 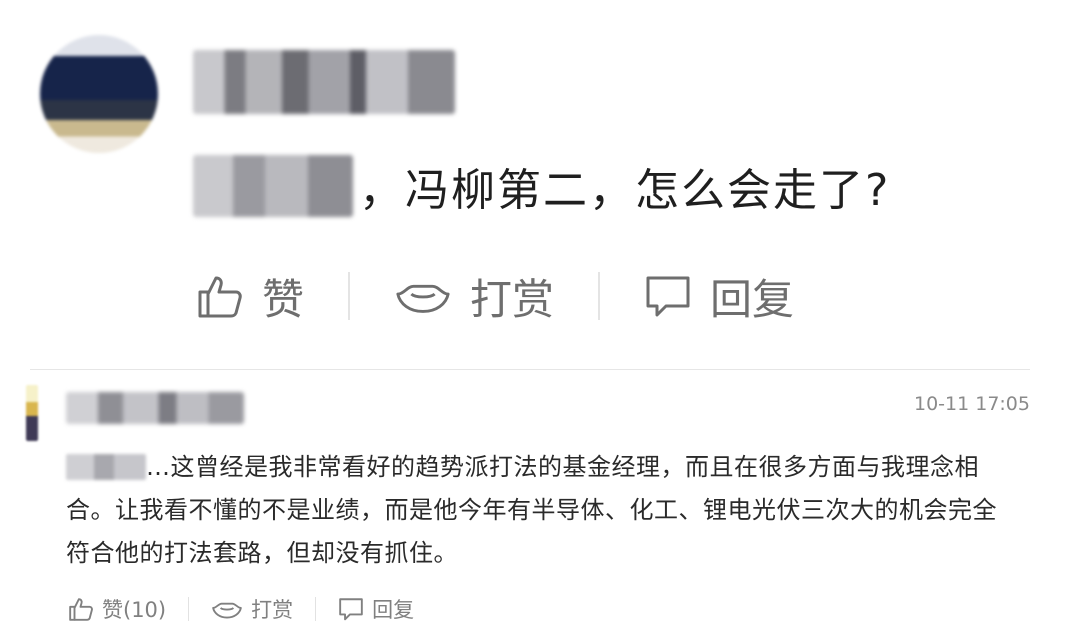 What do you see at coordinates (32, 413) in the screenshot?
I see `reply-avatar` at bounding box center [32, 413].